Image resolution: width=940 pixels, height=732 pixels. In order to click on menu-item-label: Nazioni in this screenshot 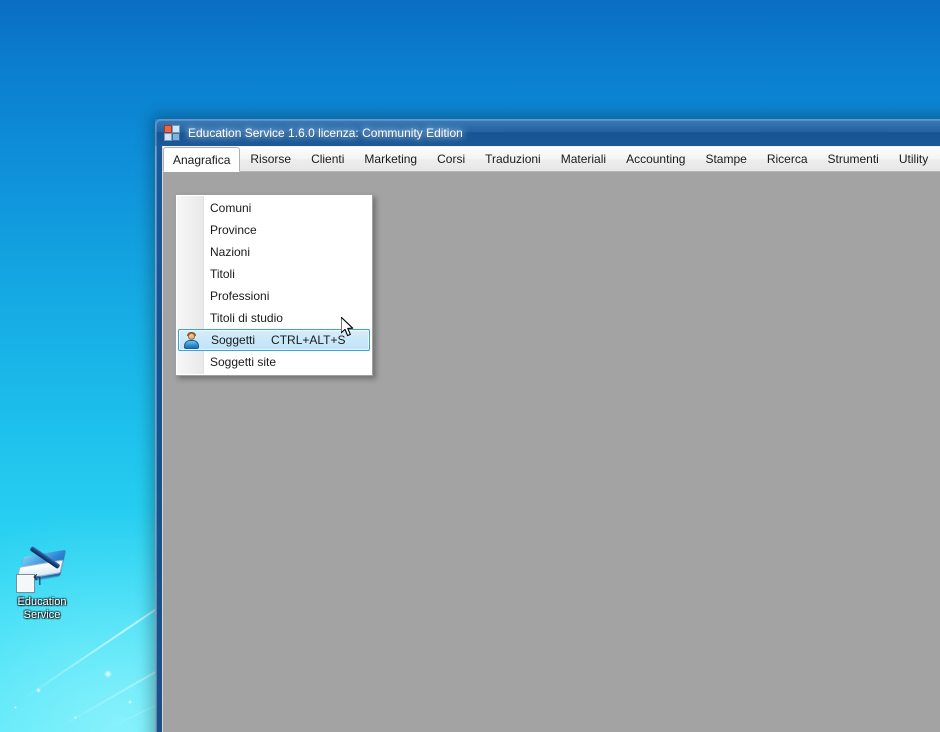, I will do `click(230, 252)`.